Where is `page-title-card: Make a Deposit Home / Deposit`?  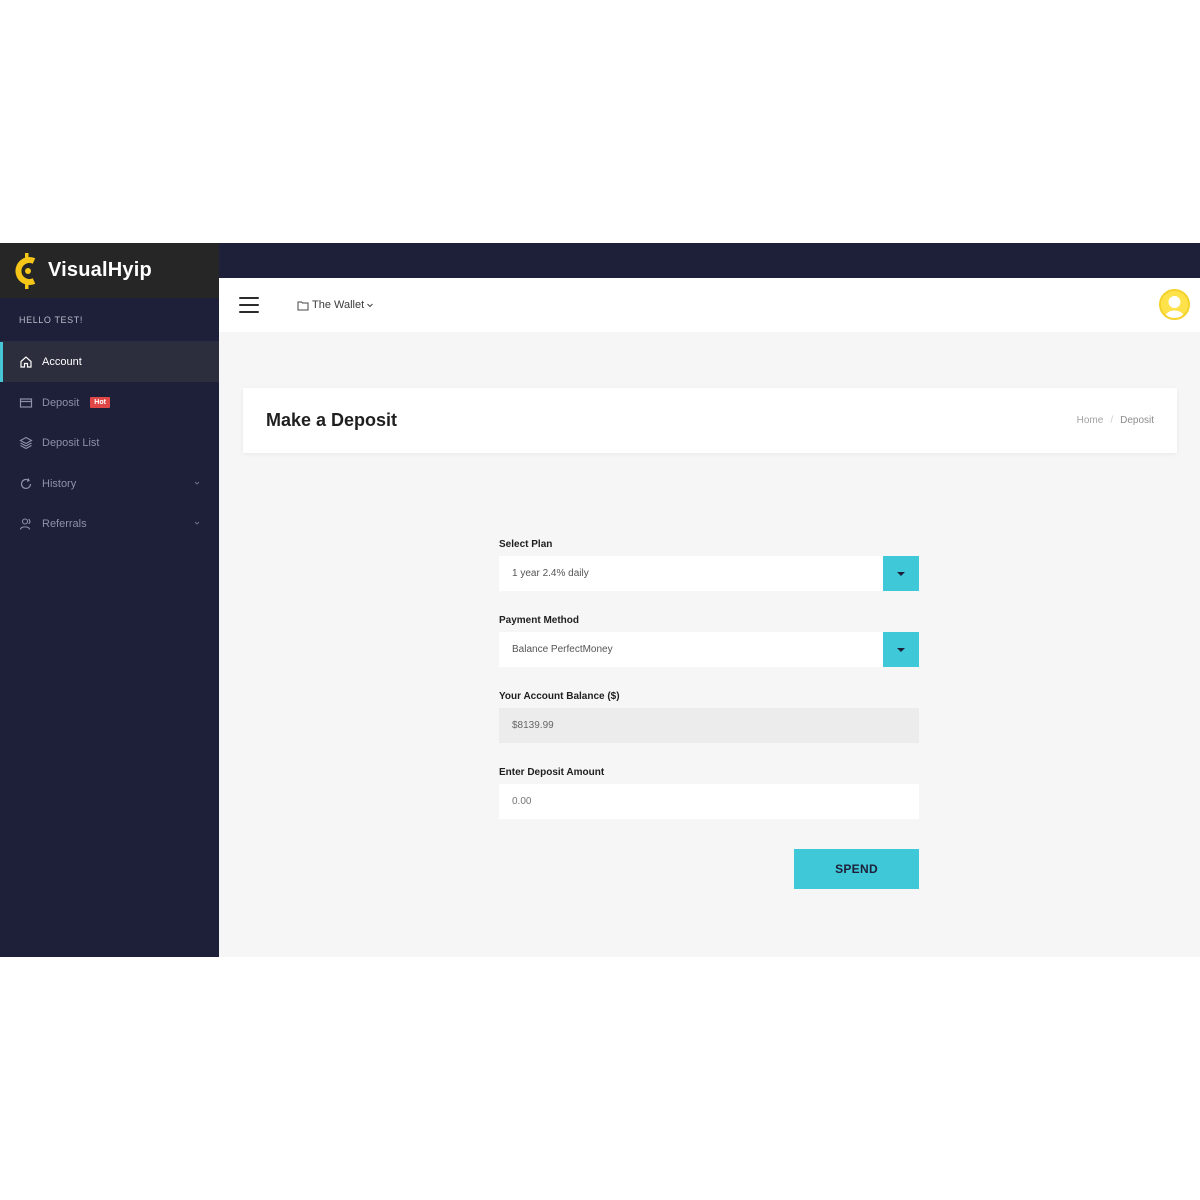 page-title-card: Make a Deposit Home / Deposit is located at coordinates (710, 420).